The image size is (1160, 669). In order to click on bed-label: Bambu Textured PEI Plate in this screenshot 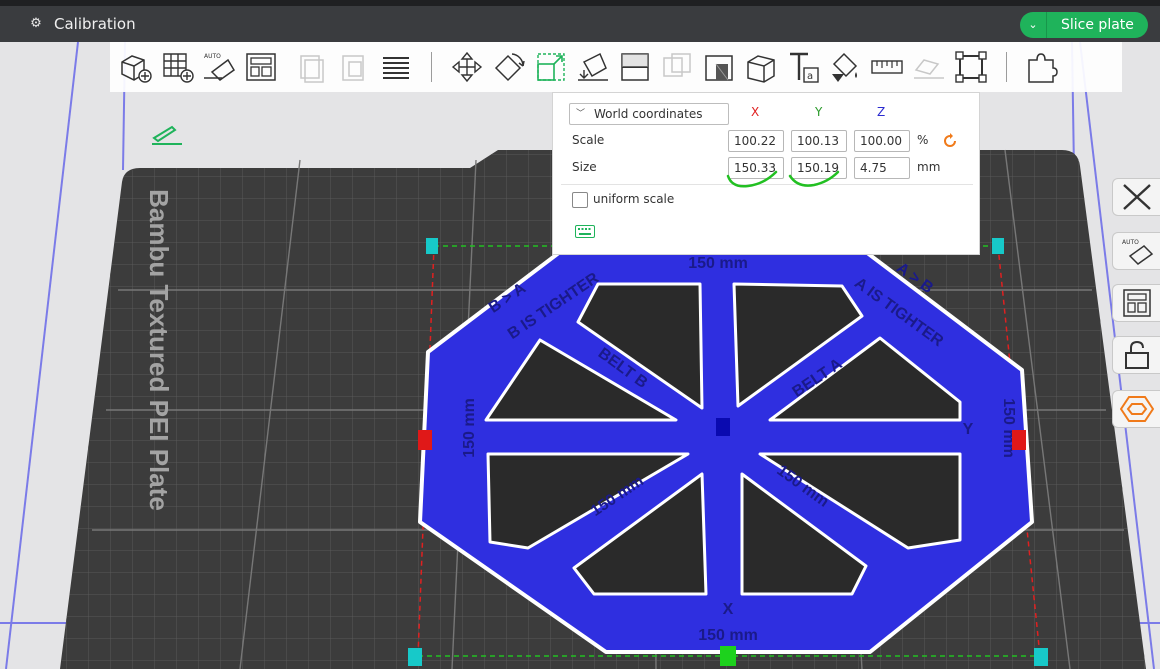, I will do `click(159, 350)`.